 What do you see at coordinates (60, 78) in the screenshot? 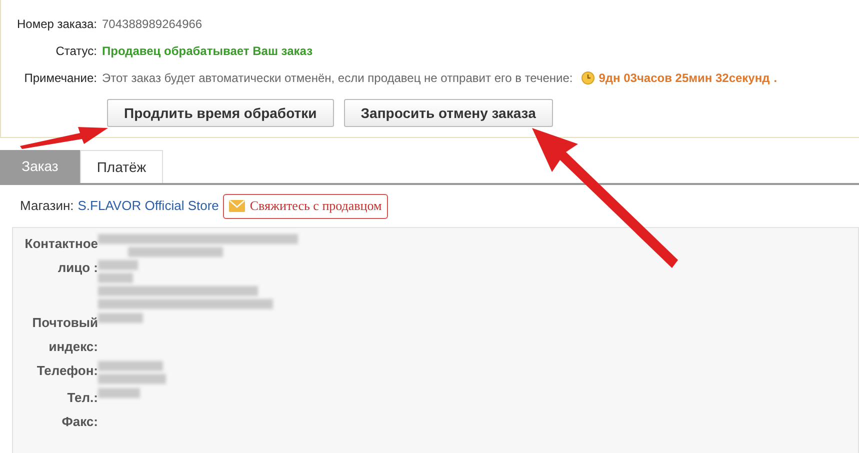
I see `field-label: Примечание:` at bounding box center [60, 78].